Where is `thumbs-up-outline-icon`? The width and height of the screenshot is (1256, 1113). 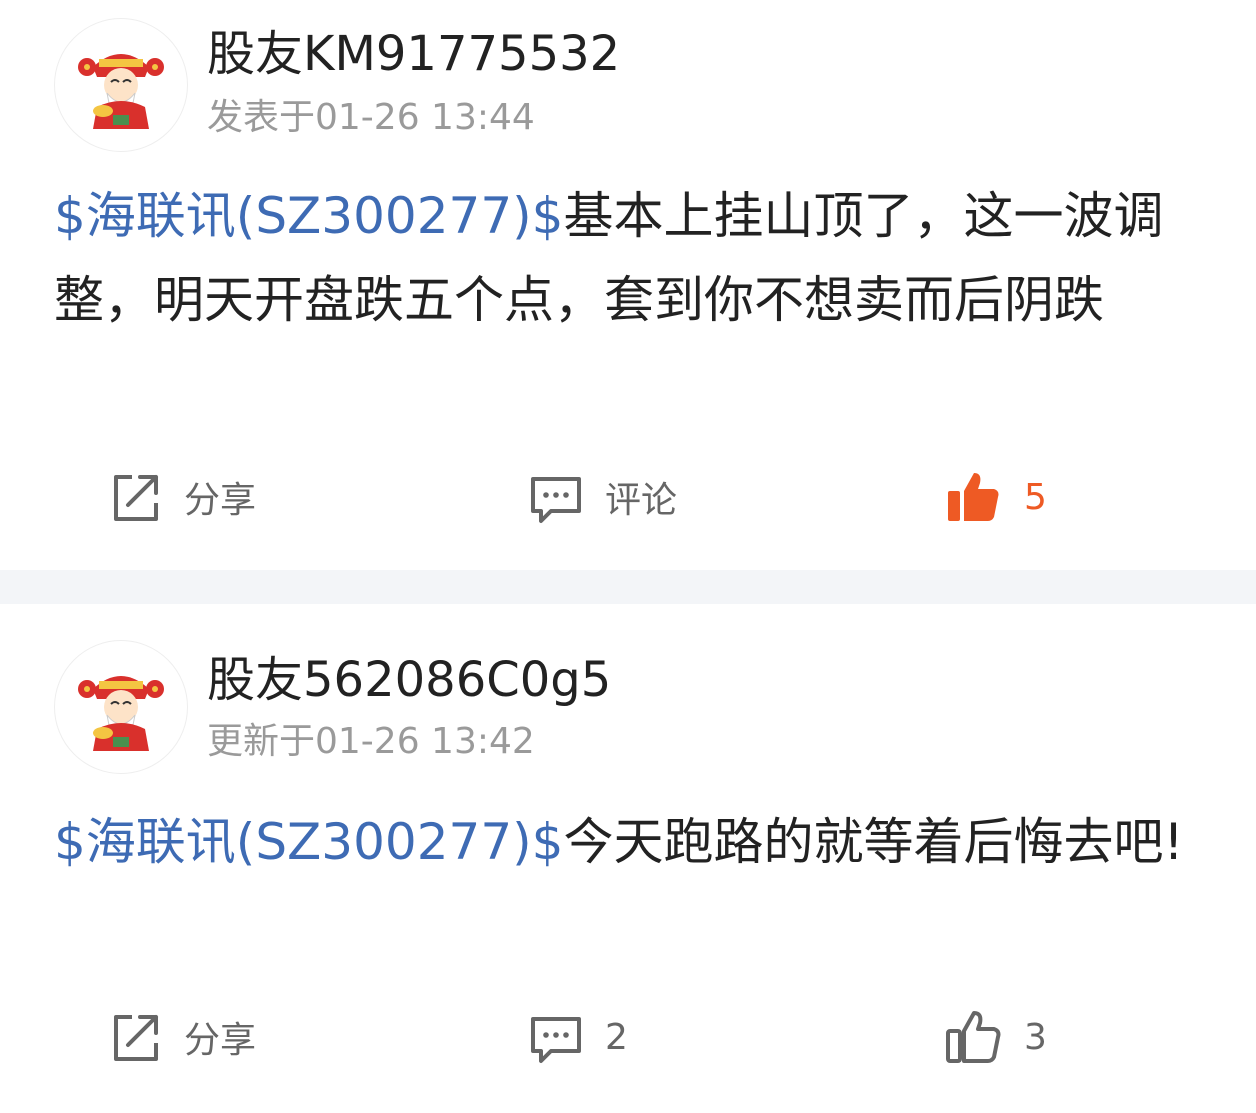 thumbs-up-outline-icon is located at coordinates (973, 1037).